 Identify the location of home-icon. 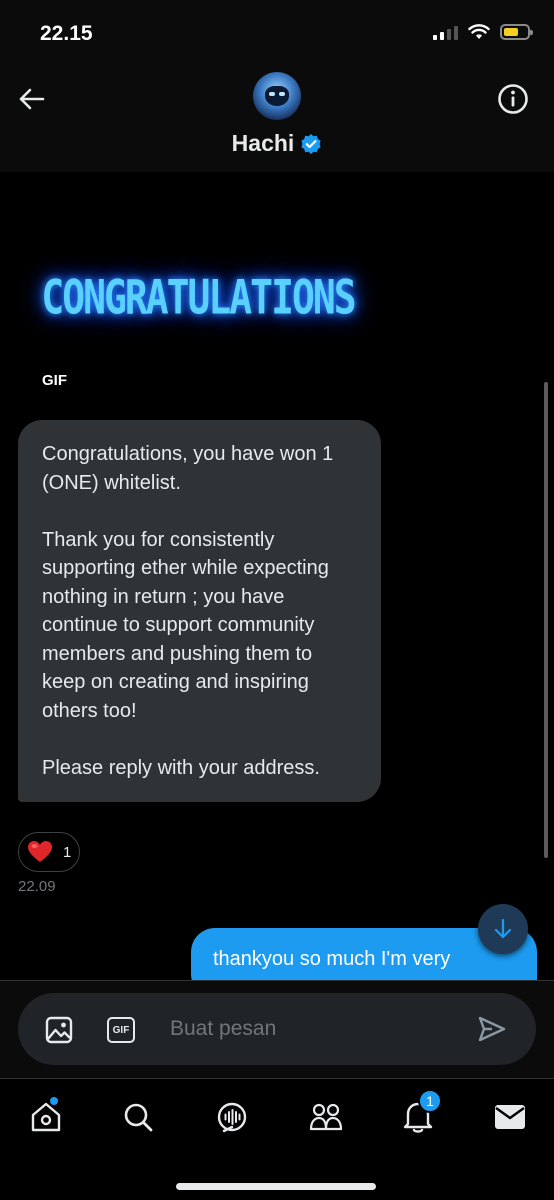
(46, 1117).